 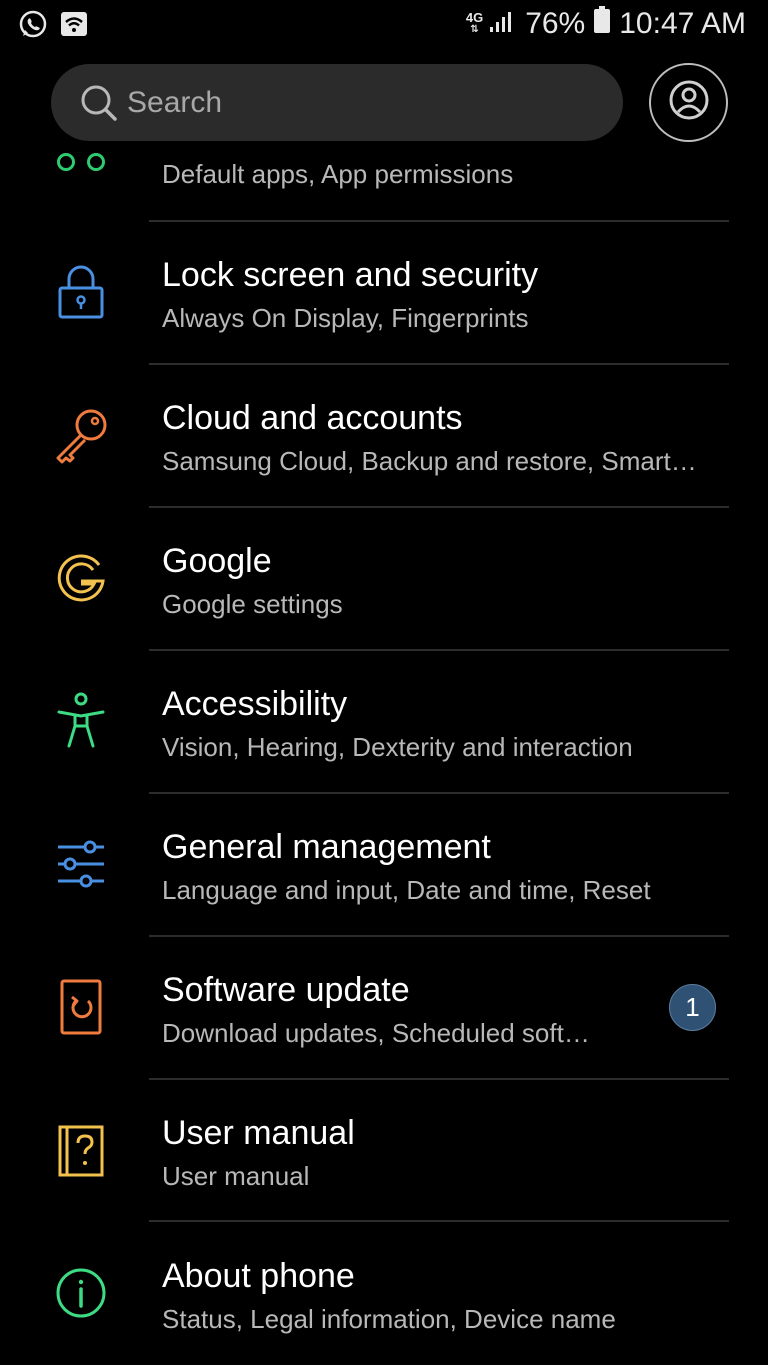 What do you see at coordinates (33, 26) in the screenshot?
I see `whatsapp-icon` at bounding box center [33, 26].